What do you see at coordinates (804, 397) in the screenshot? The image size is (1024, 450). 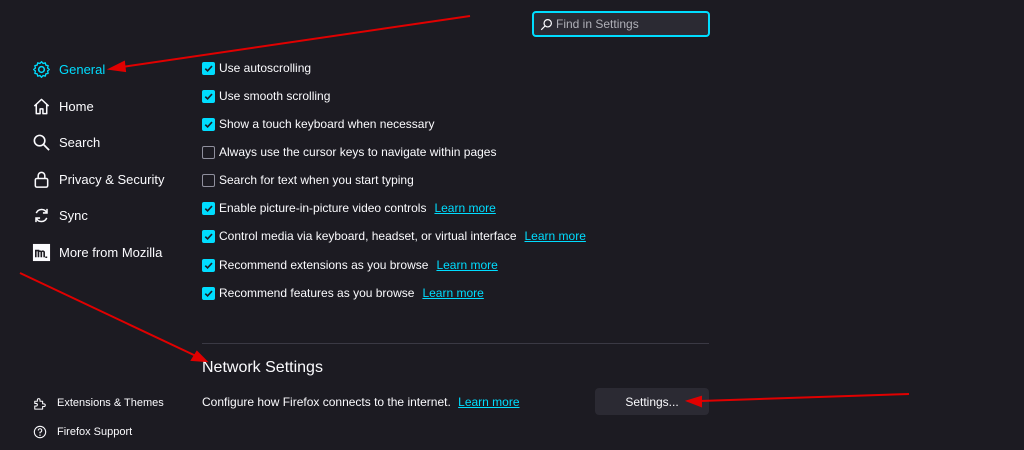 I see `annotation-arrow-settings` at bounding box center [804, 397].